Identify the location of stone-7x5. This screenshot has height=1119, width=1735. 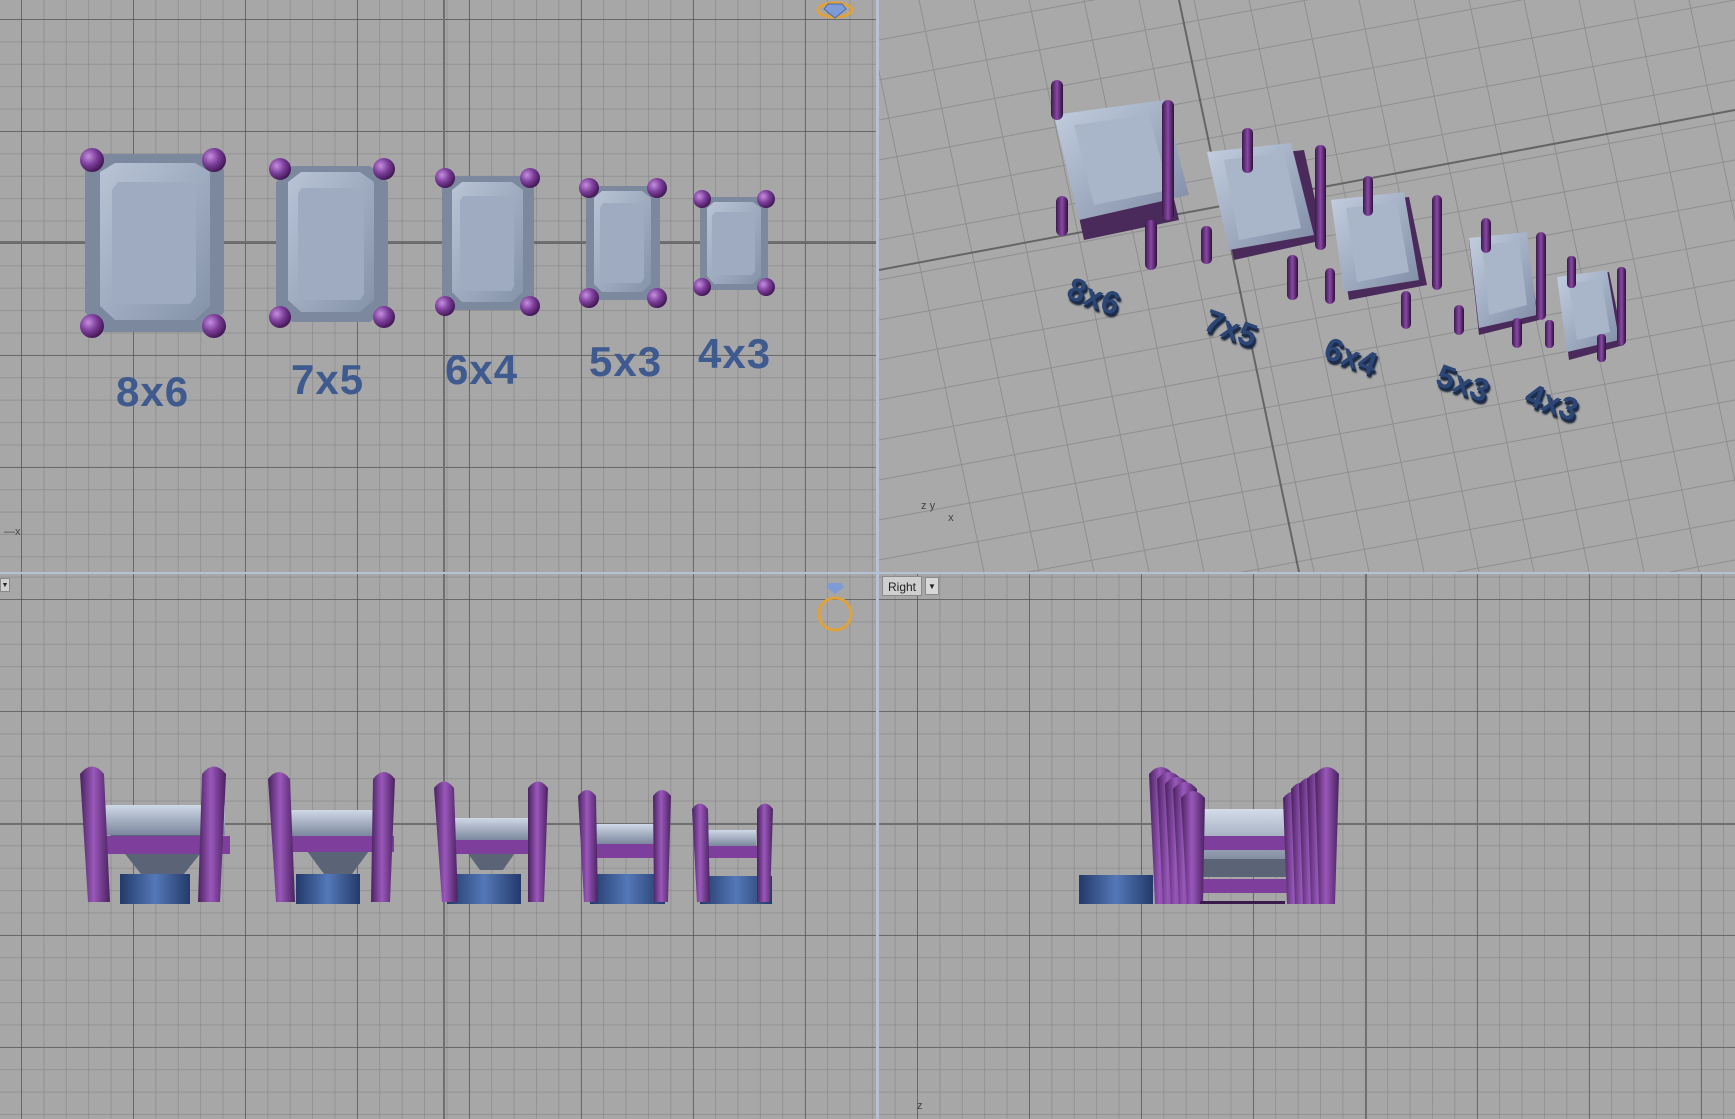
(332, 243).